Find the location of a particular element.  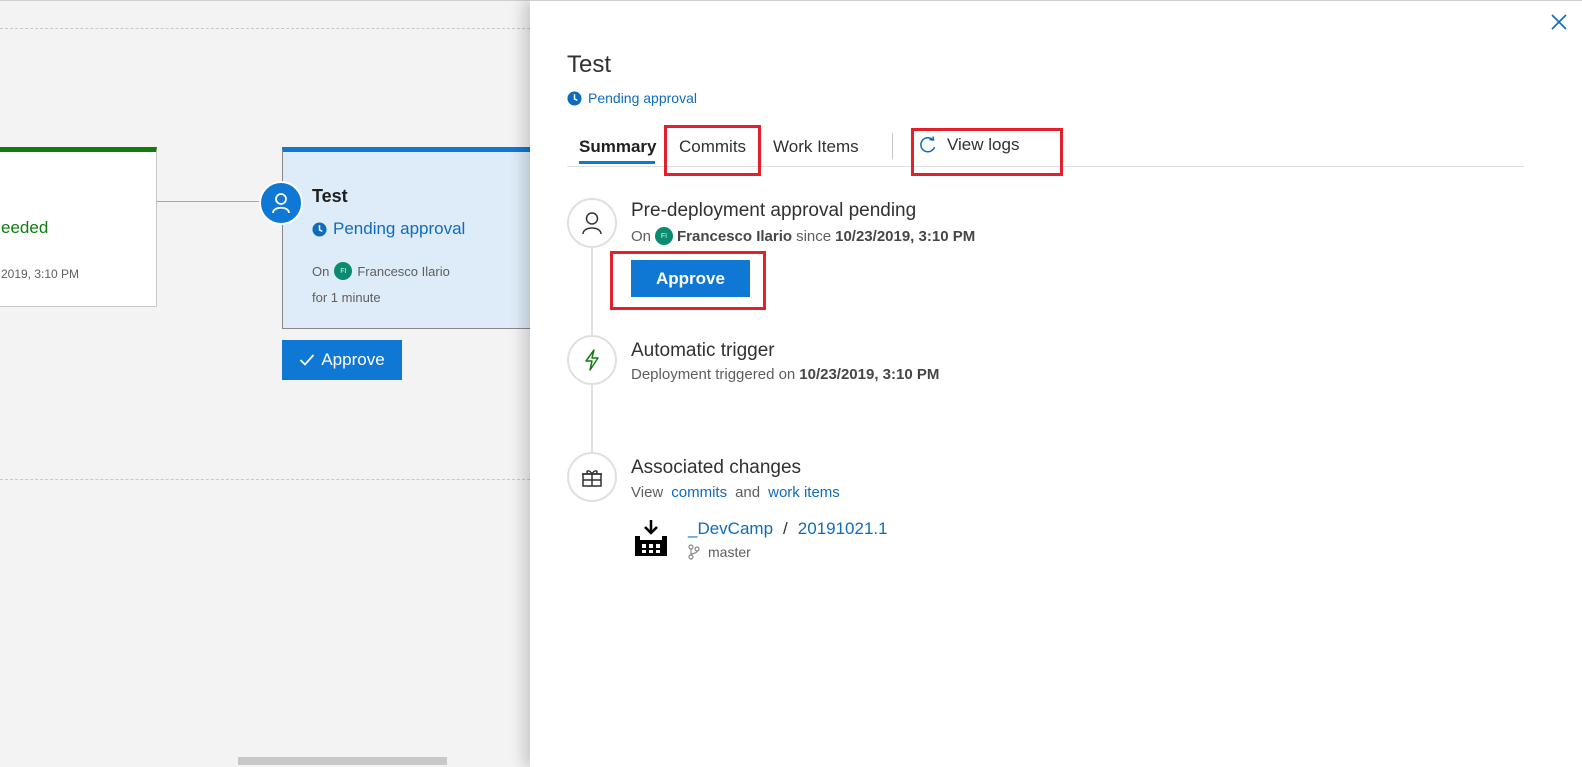

artifact-icon is located at coordinates (651, 539).